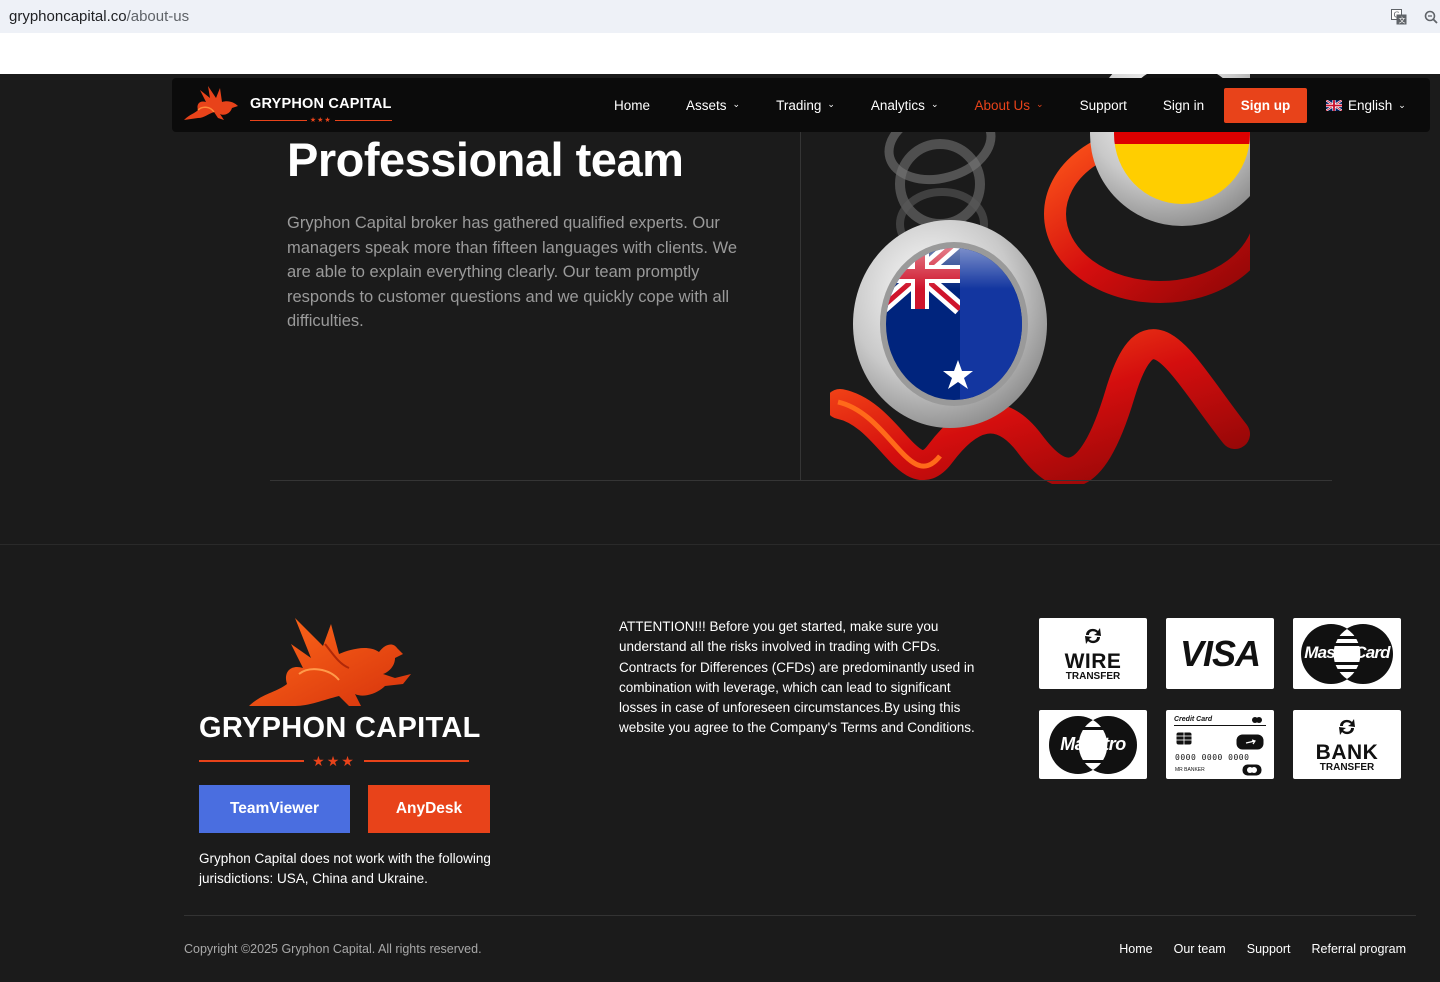  What do you see at coordinates (632, 105) in the screenshot?
I see `nav-home: Home` at bounding box center [632, 105].